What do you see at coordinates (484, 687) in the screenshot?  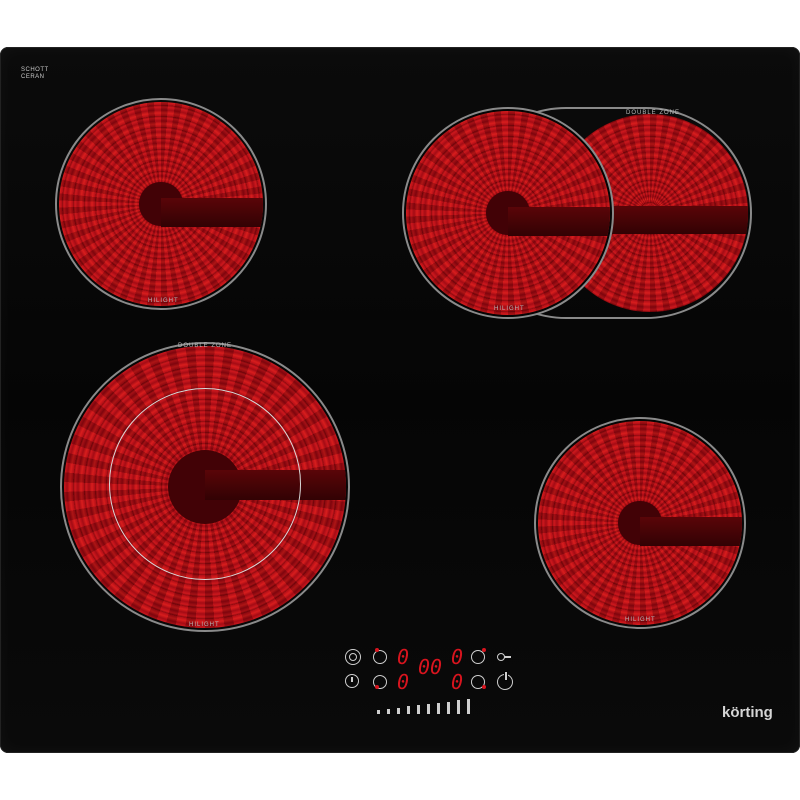 I see `front-right-indicator` at bounding box center [484, 687].